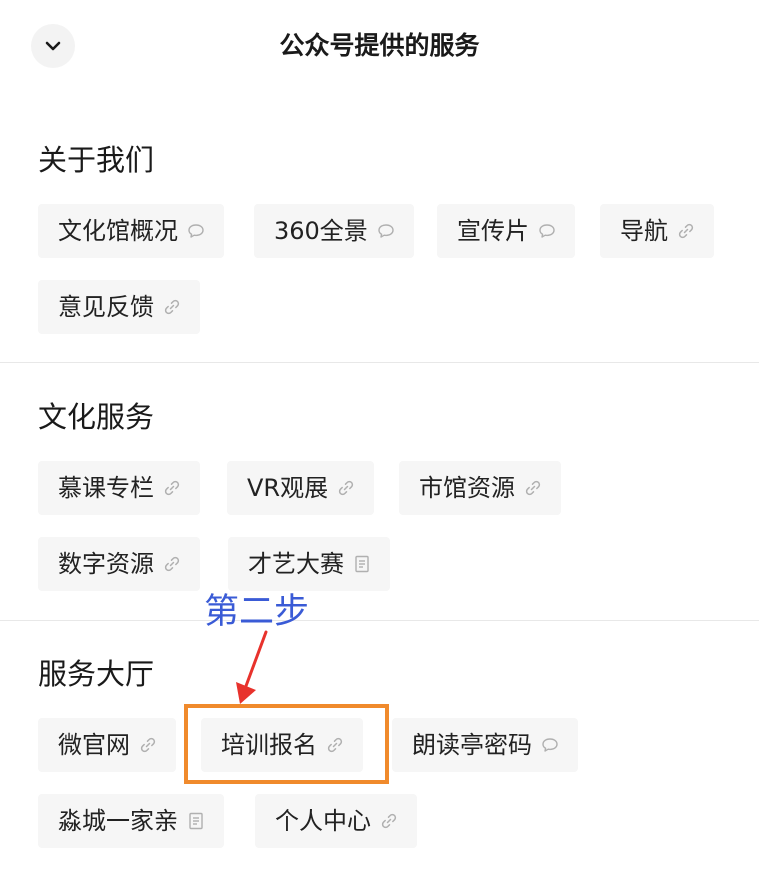  I want to click on service-item-miaocheng-family: 淼城一家亲, so click(131, 821).